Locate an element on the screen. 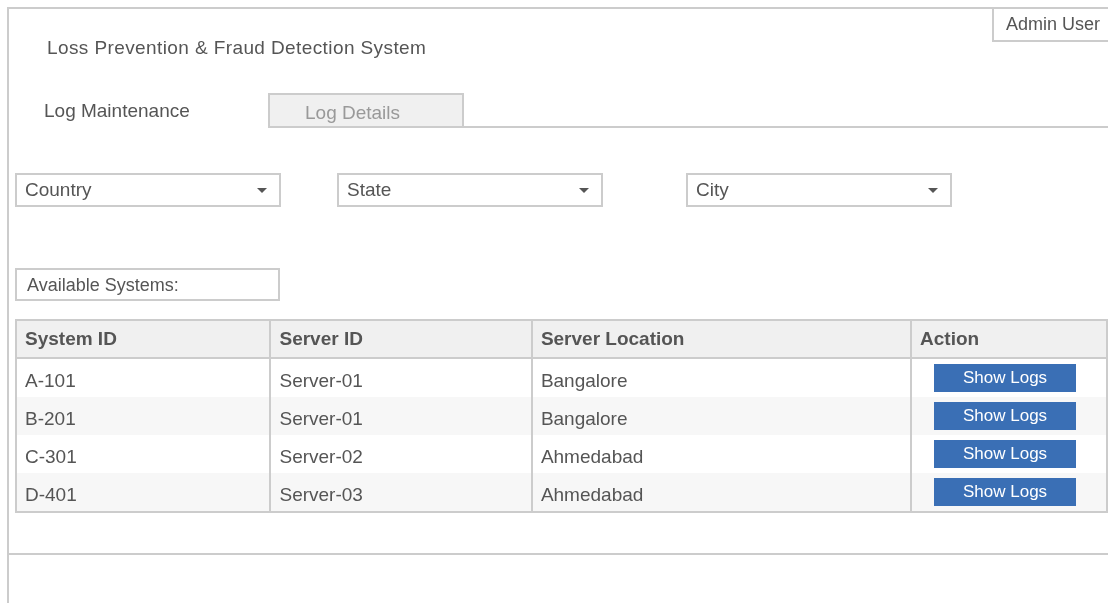  column-header: Server Location is located at coordinates (721, 339).